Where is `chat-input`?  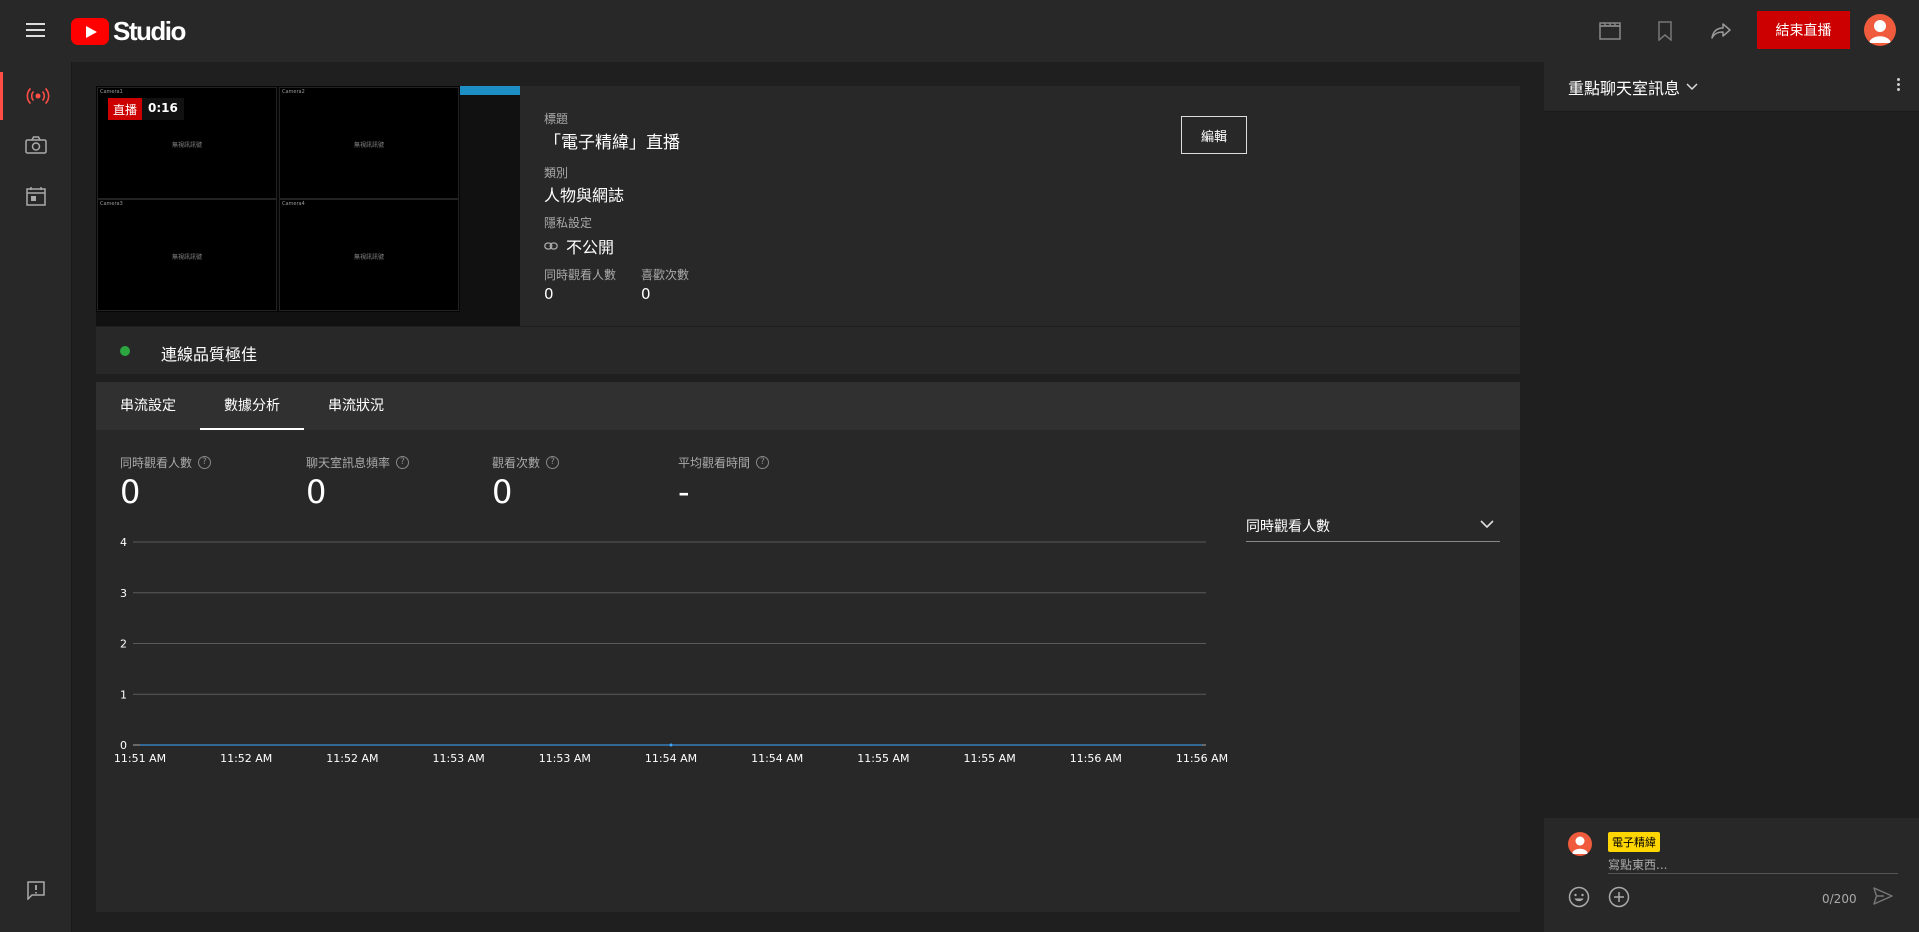
chat-input is located at coordinates (1753, 865).